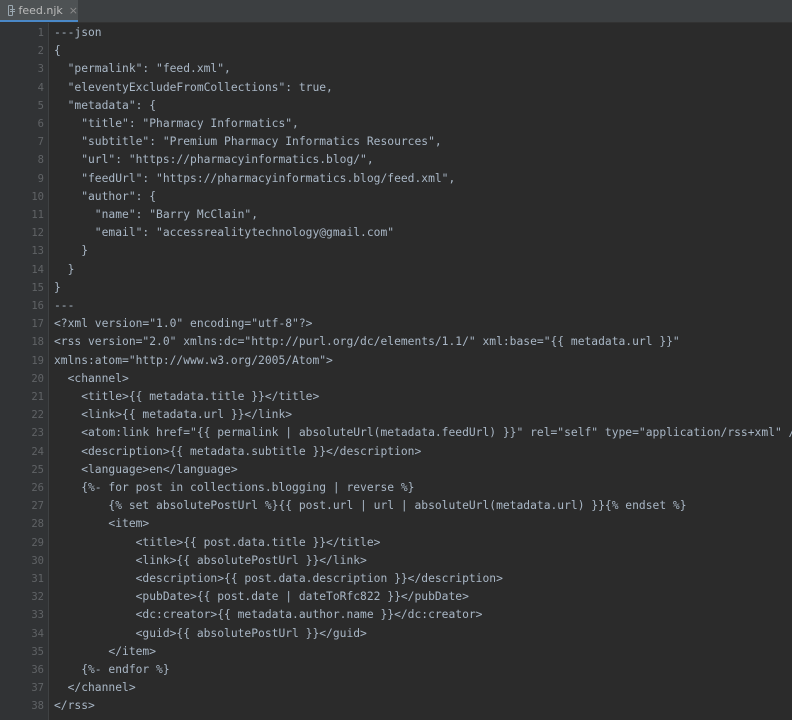  I want to click on line-number: 31, so click(37, 579).